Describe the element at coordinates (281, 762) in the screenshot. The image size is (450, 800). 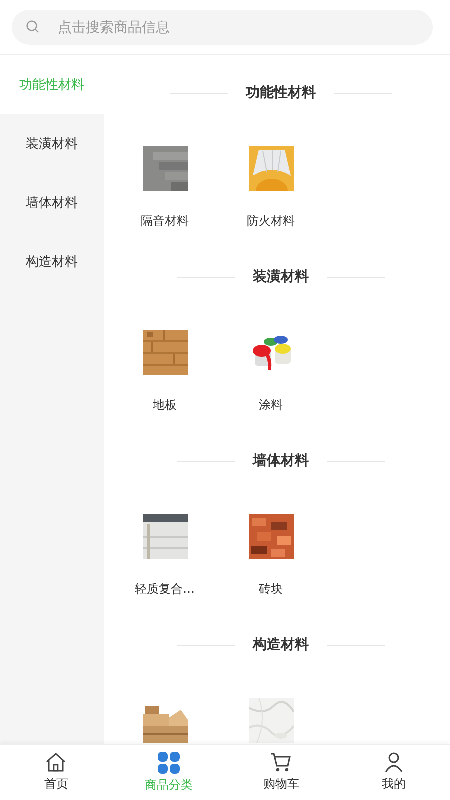
I see `cart-icon` at that location.